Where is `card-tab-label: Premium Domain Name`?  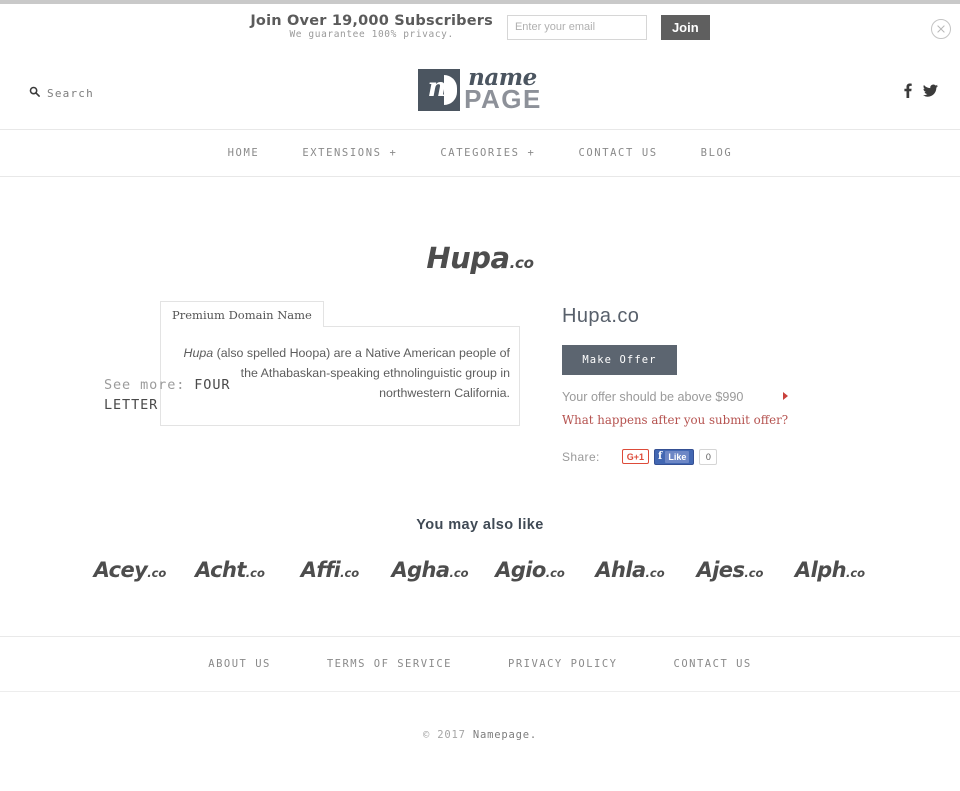 card-tab-label: Premium Domain Name is located at coordinates (242, 314).